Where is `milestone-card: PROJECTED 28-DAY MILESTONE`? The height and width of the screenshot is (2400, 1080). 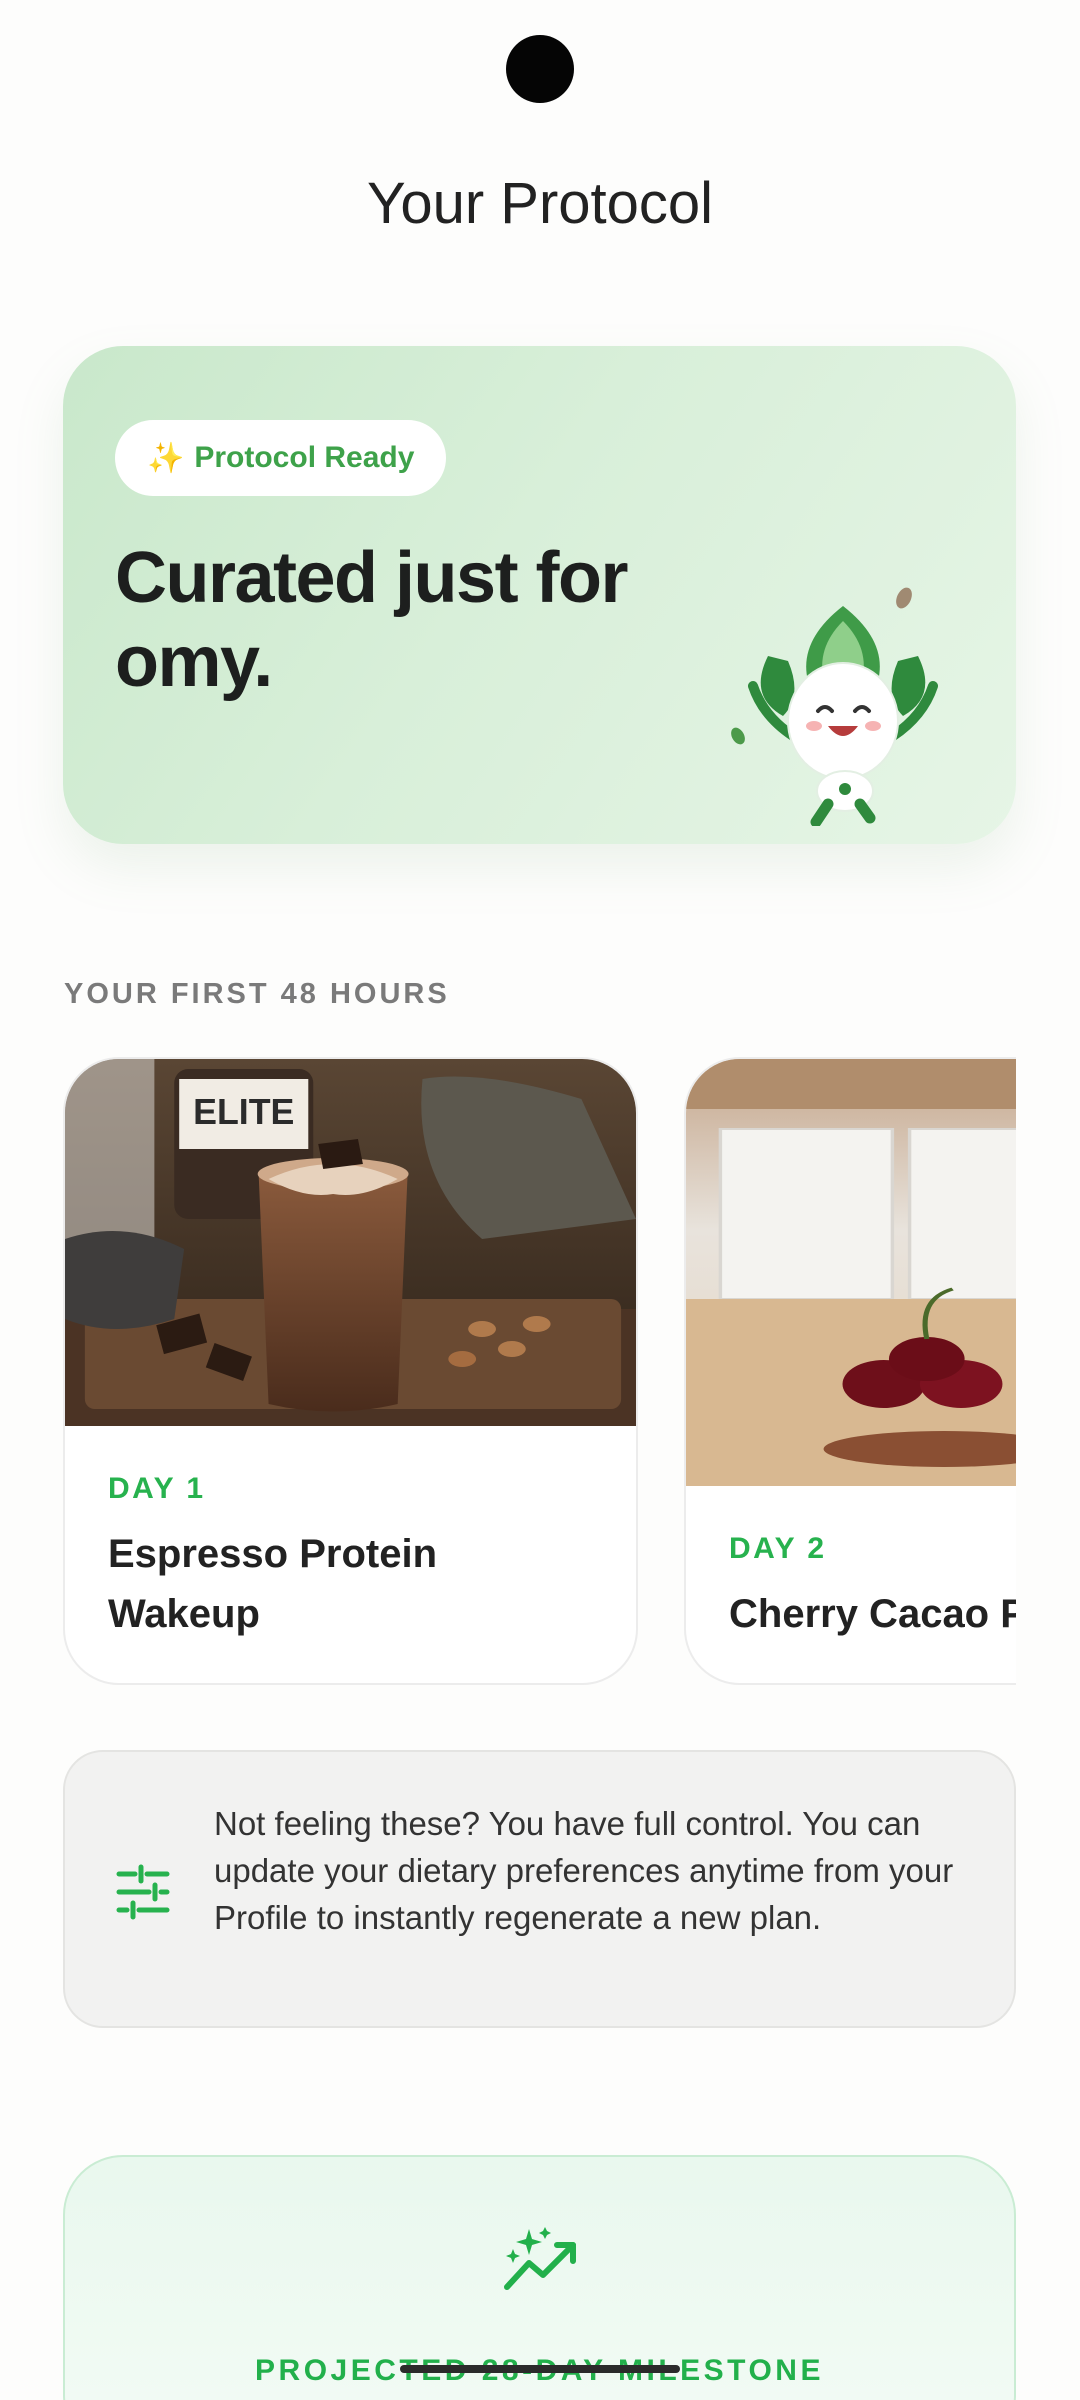
milestone-card: PROJECTED 28-DAY MILESTONE is located at coordinates (539, 2277).